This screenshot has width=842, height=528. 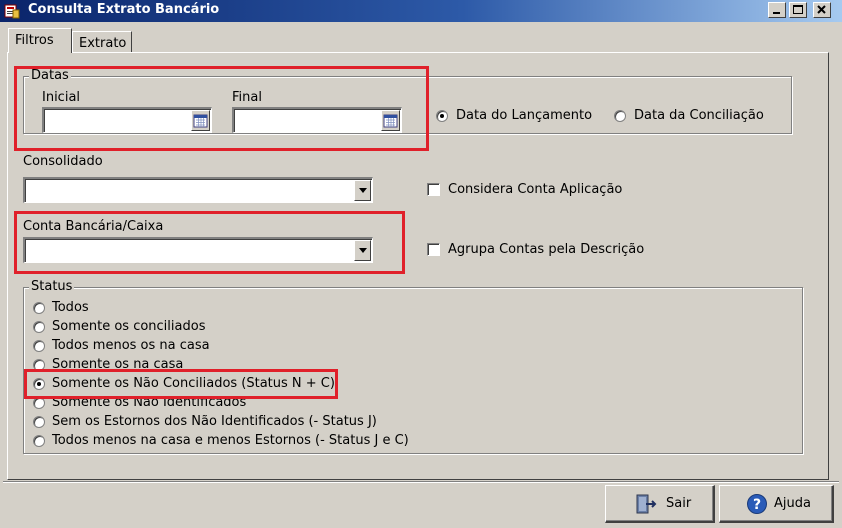 I want to click on status-radio-todos-menos-estornos, so click(x=39, y=441).